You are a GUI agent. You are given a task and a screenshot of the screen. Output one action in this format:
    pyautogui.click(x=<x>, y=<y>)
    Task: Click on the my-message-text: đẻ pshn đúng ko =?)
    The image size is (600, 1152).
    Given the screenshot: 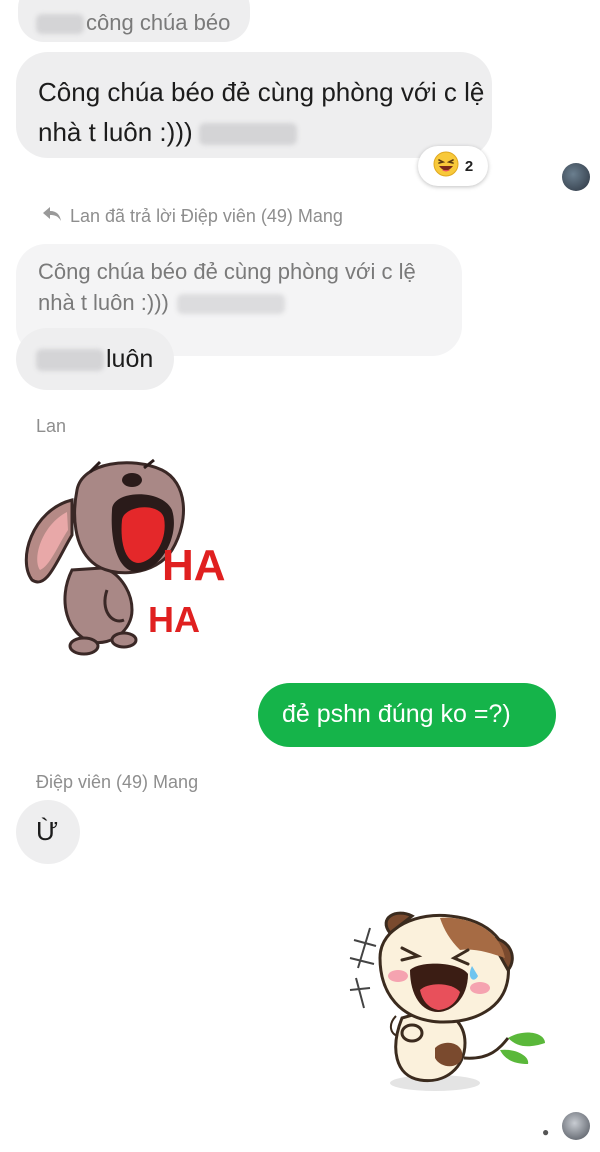 What is the action you would take?
    pyautogui.click(x=396, y=714)
    